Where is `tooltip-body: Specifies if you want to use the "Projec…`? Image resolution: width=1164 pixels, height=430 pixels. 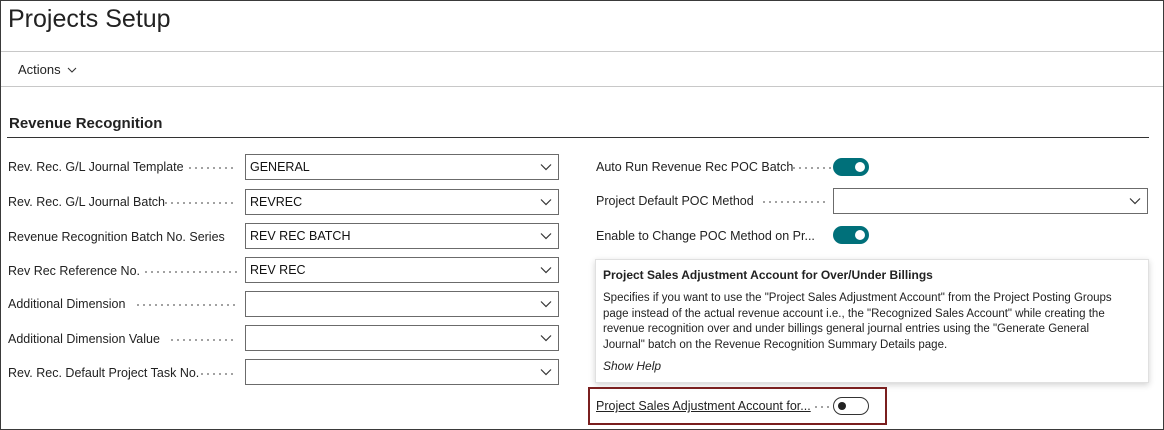 tooltip-body: Specifies if you want to use the "Projec… is located at coordinates (871, 322).